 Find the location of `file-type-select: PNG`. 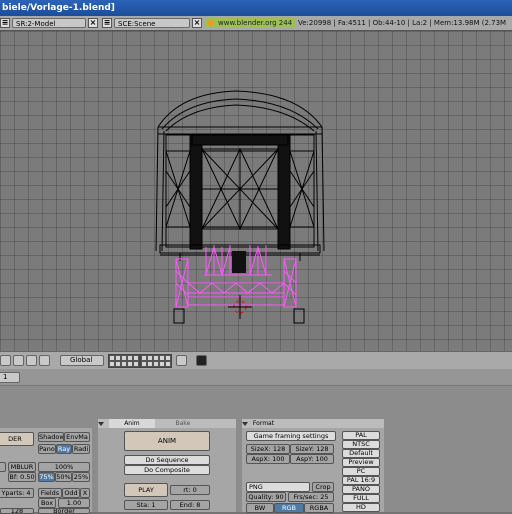

file-type-select: PNG is located at coordinates (278, 487).